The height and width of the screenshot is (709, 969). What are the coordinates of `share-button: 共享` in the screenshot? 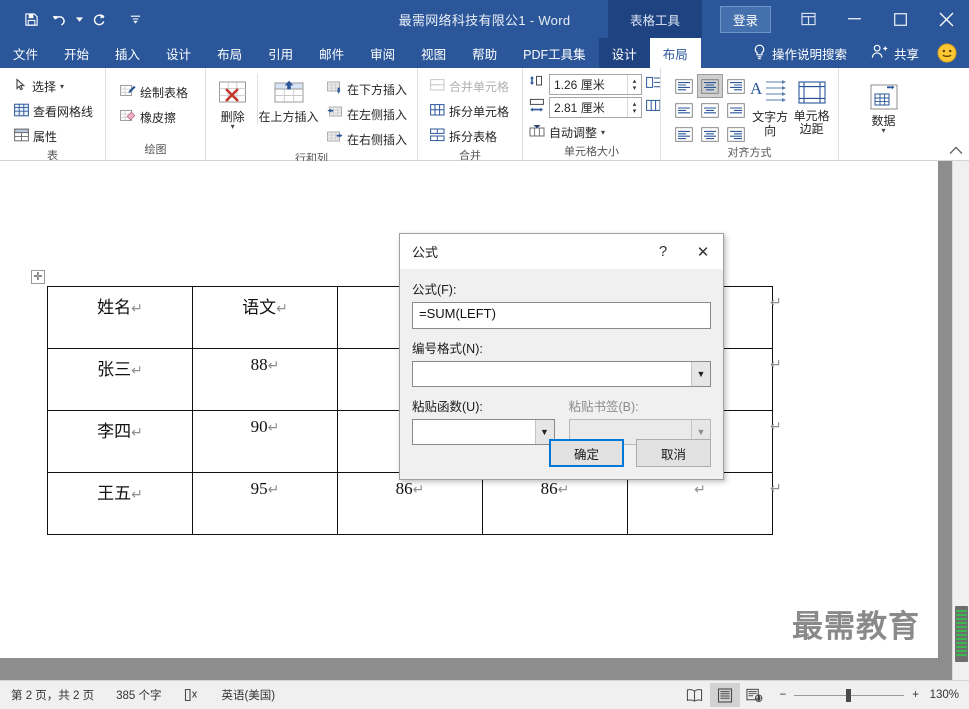 It's located at (895, 53).